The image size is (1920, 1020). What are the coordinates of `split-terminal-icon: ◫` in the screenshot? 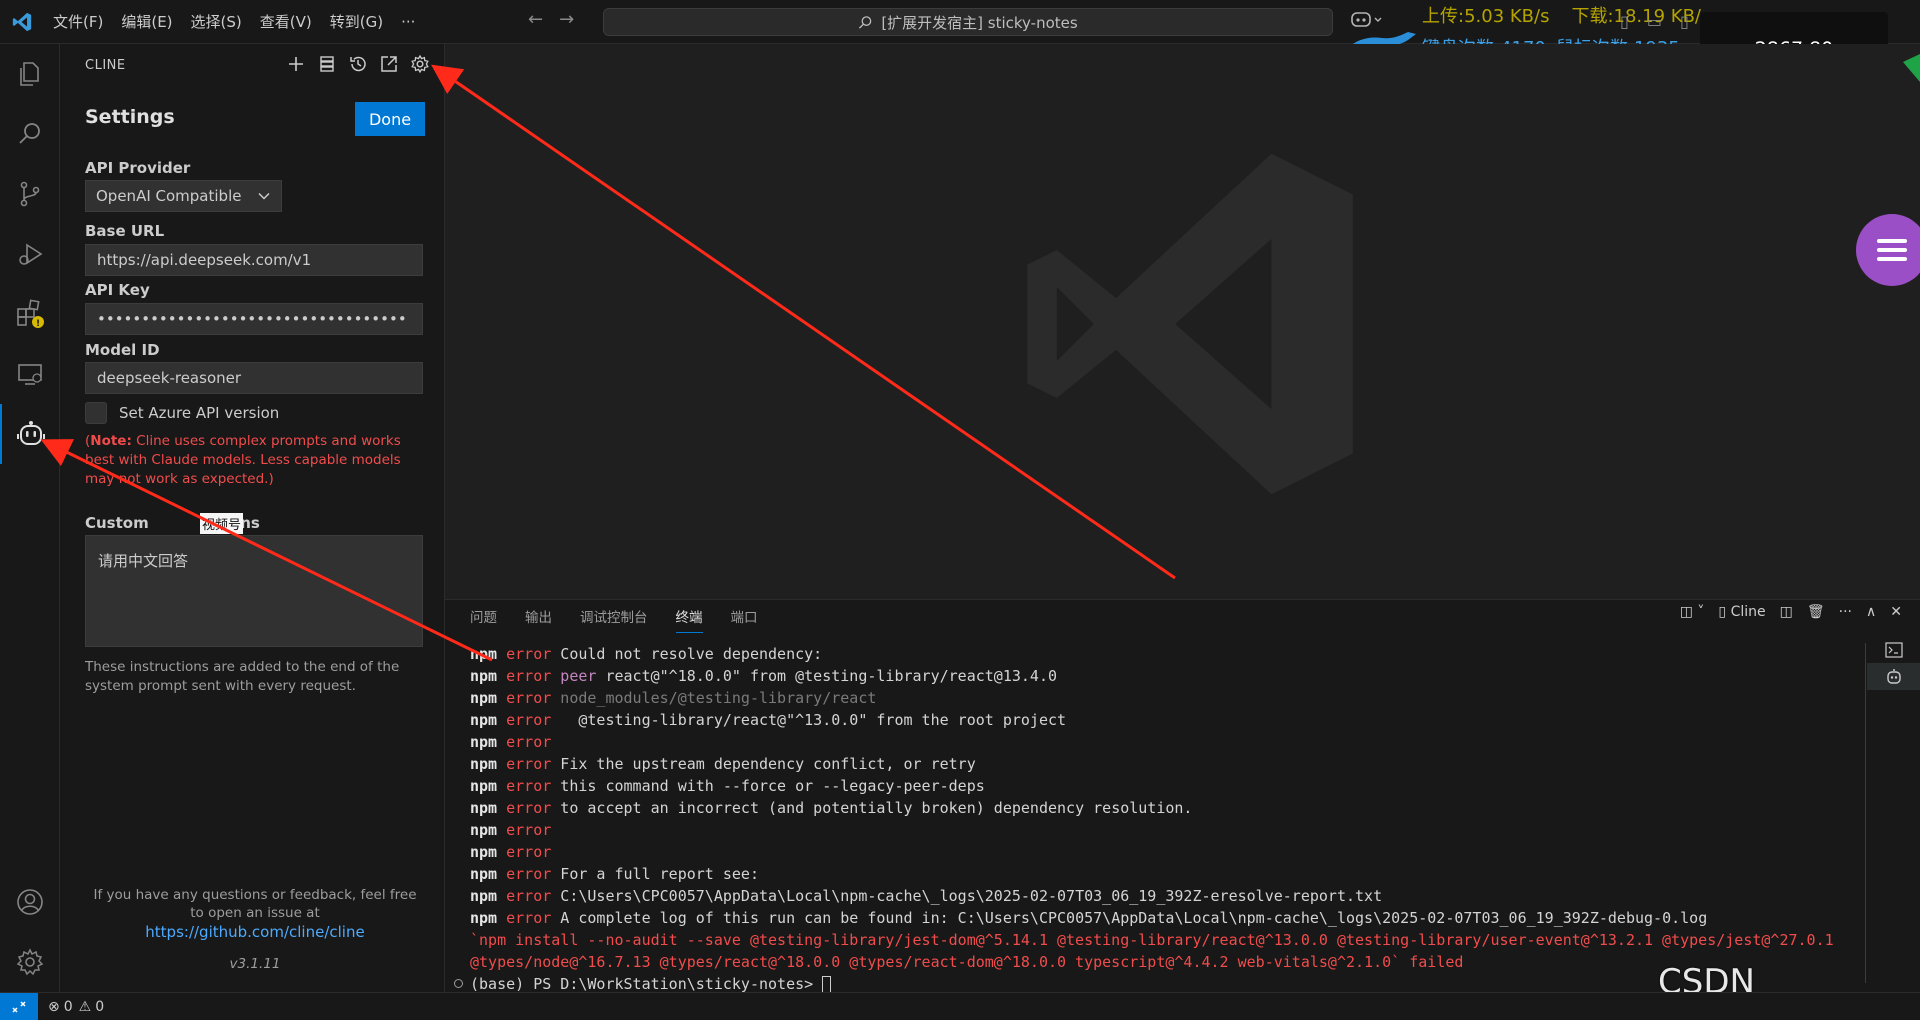 It's located at (1786, 612).